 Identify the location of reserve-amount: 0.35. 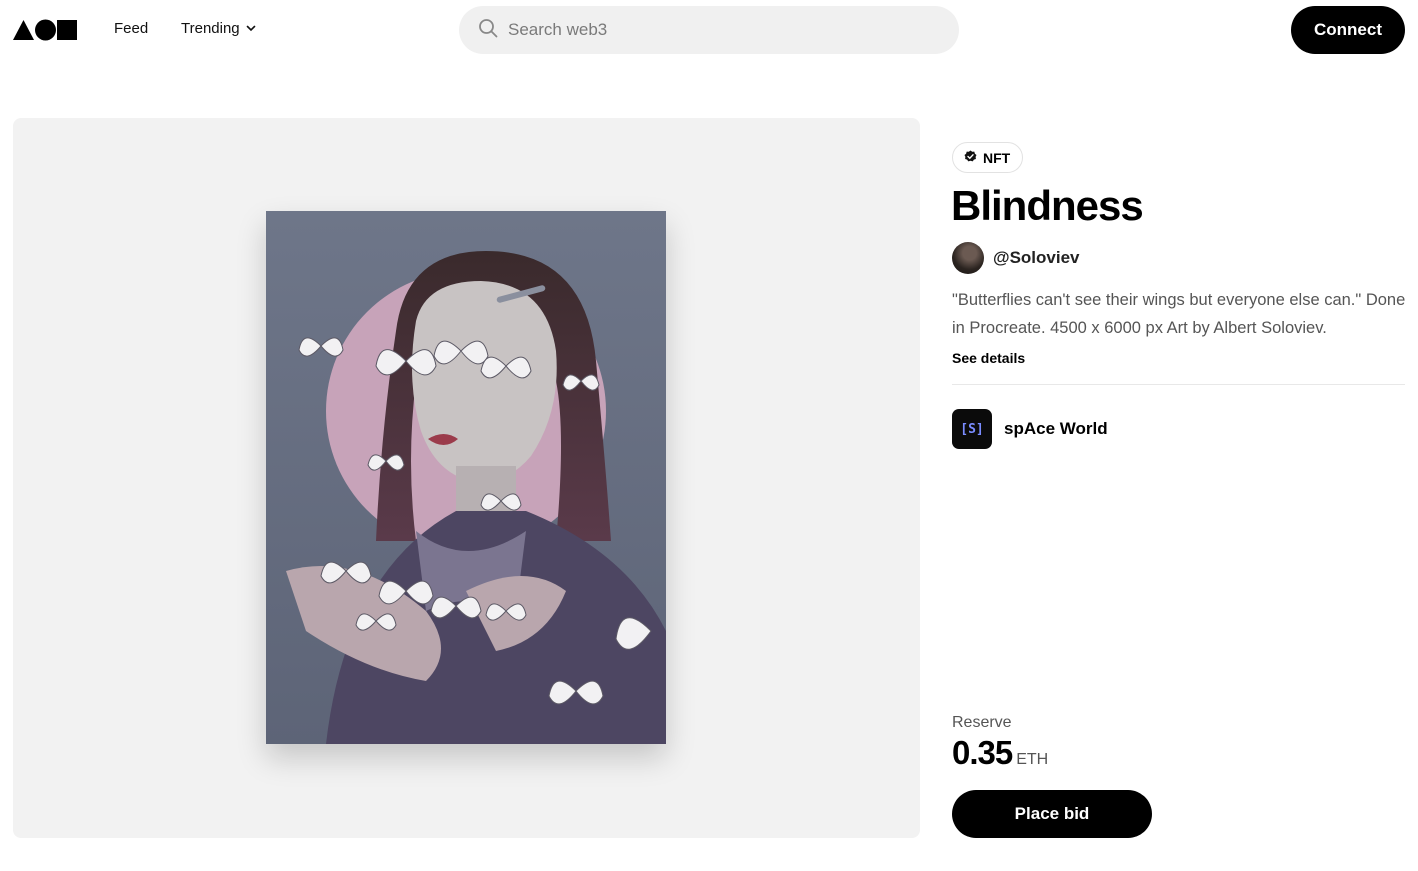
(982, 752).